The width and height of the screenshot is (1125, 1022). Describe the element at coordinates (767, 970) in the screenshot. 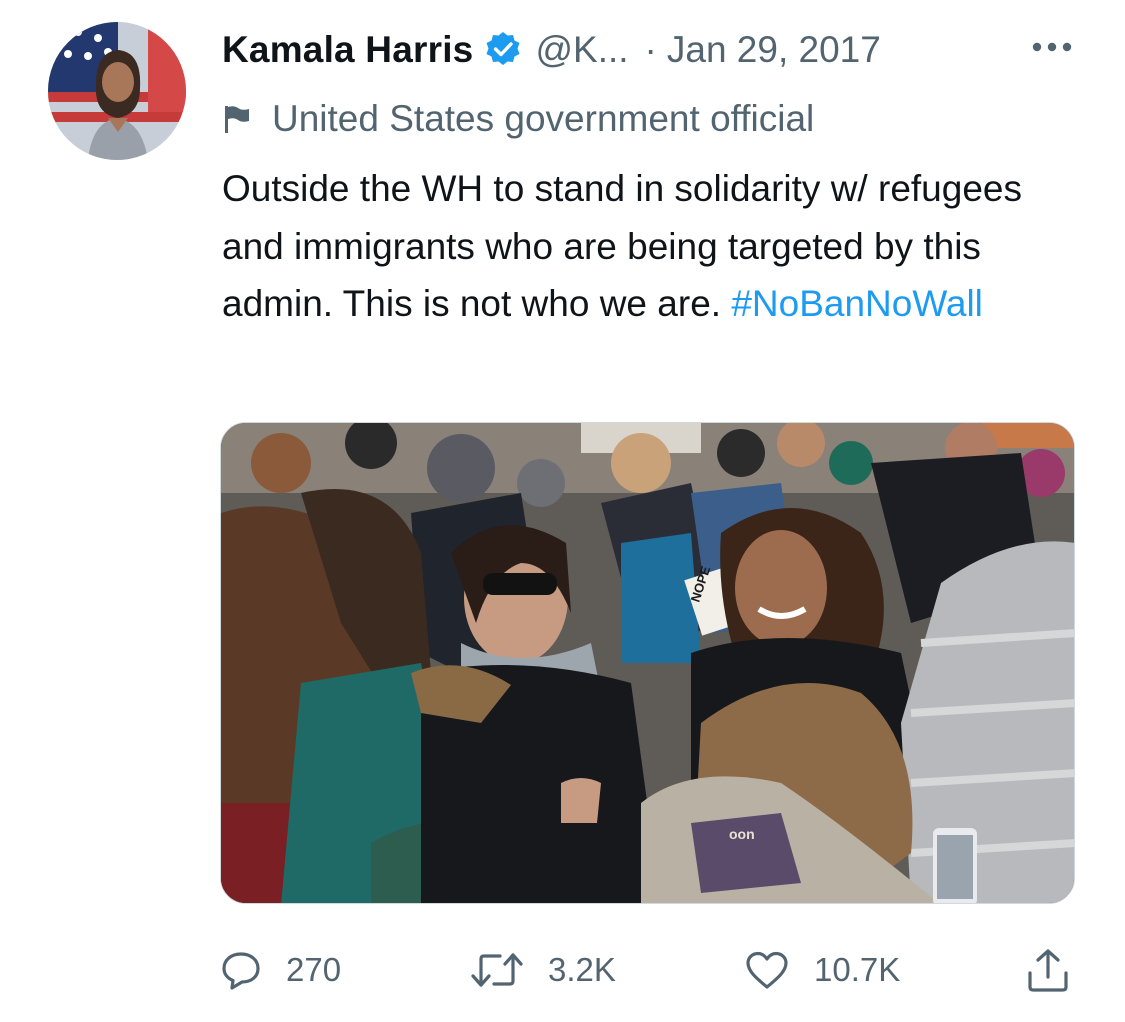

I see `heart-icon` at that location.